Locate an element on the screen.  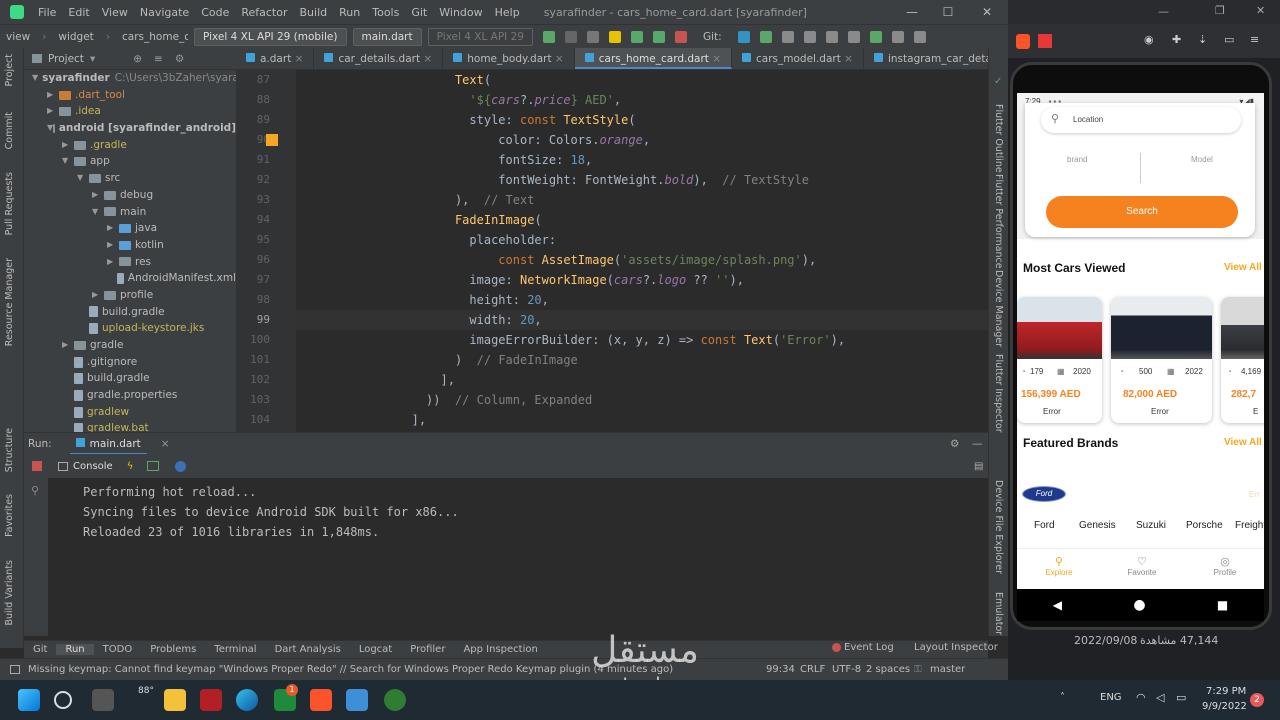
extensions-icon: ✚ is located at coordinates (1176, 39).